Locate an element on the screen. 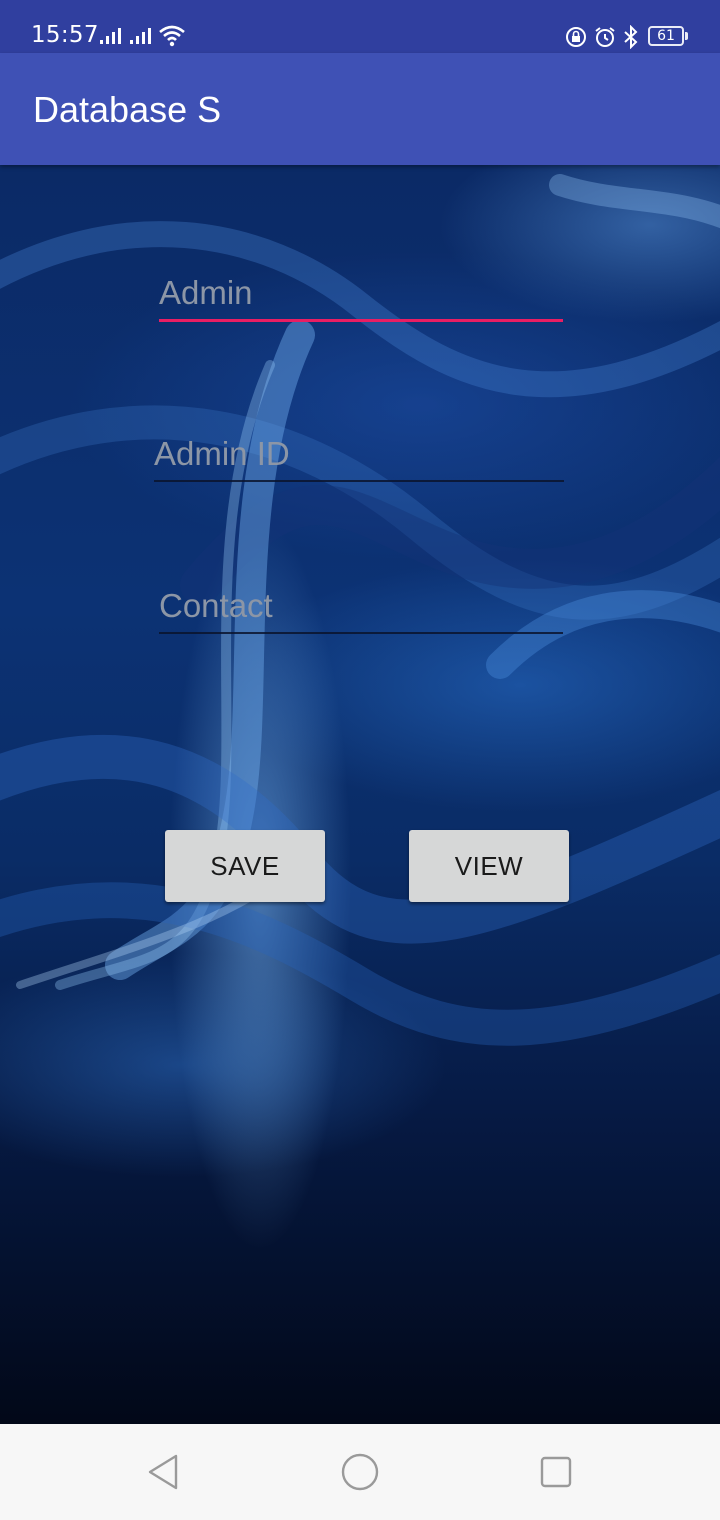 The image size is (720, 1520). alarm-icon is located at coordinates (605, 37).